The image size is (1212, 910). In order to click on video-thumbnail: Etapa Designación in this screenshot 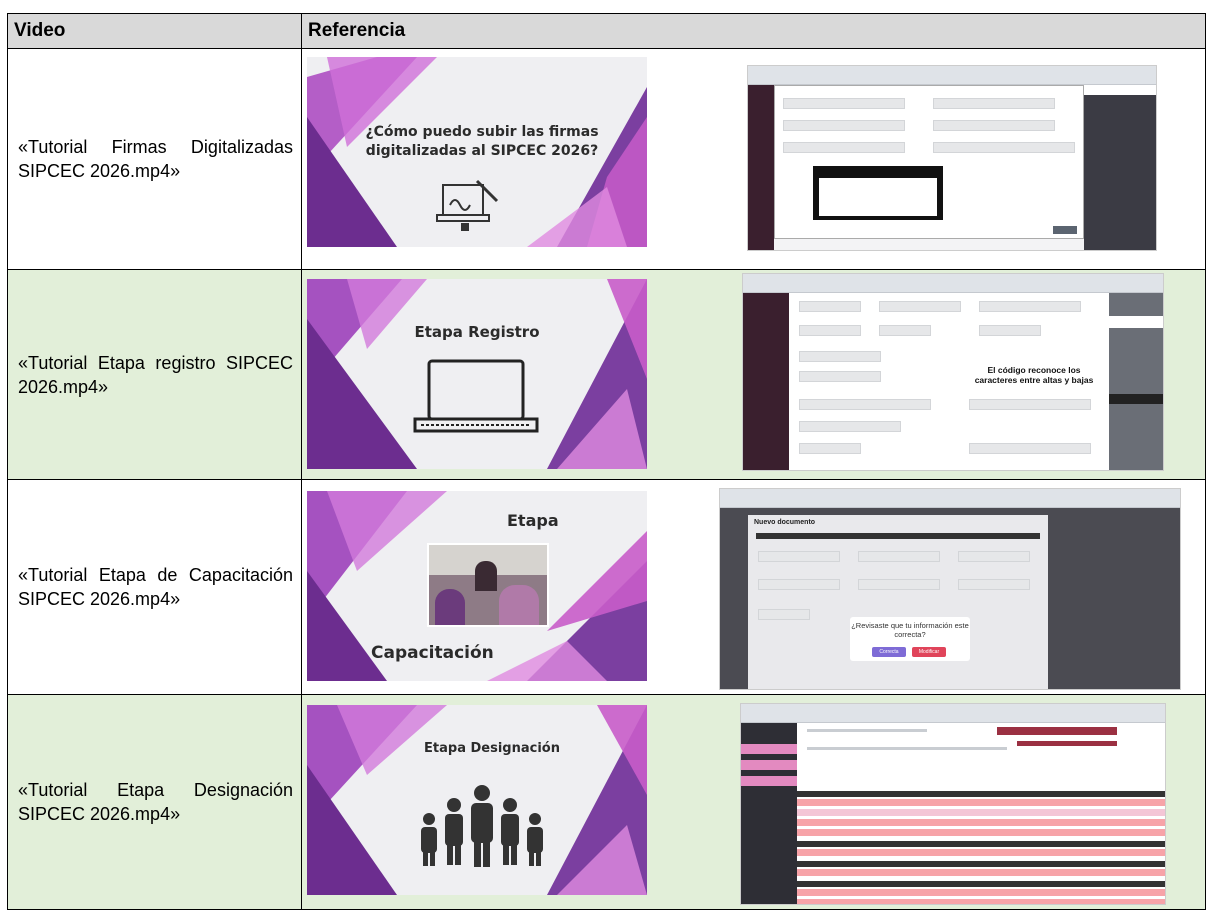, I will do `click(477, 800)`.